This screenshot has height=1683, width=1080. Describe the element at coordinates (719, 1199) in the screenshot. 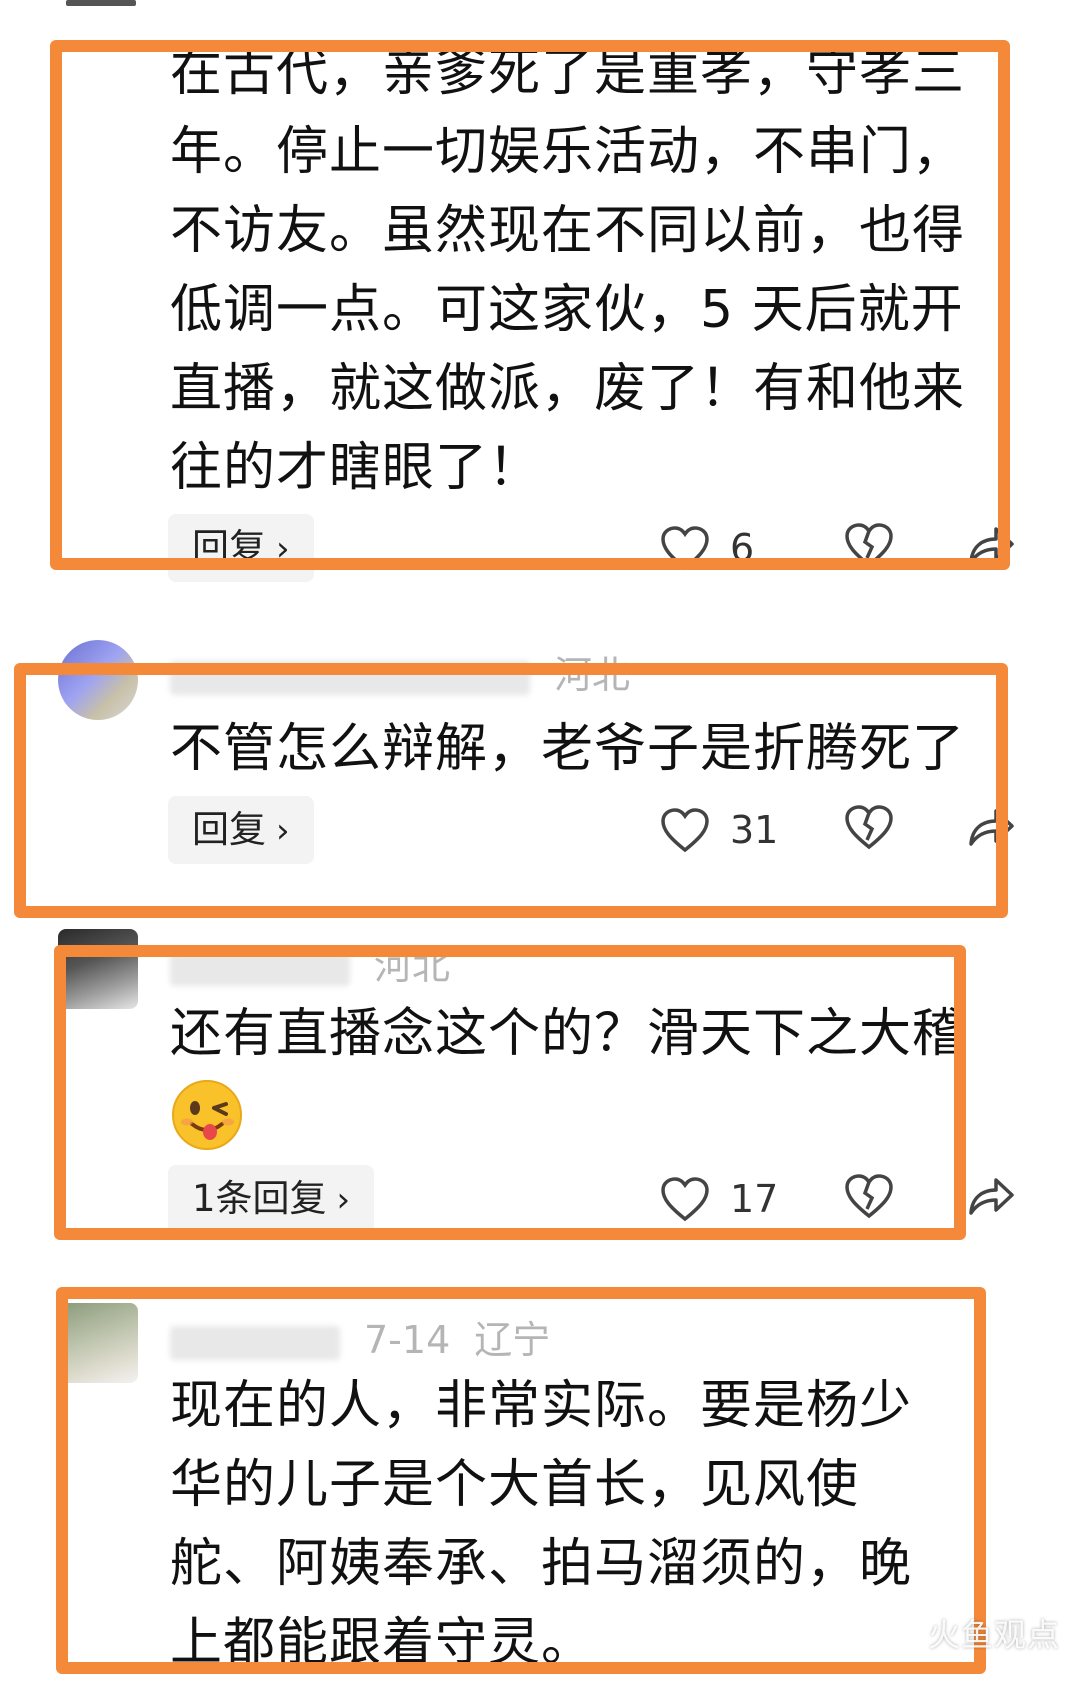

I see `like-button: 17` at that location.